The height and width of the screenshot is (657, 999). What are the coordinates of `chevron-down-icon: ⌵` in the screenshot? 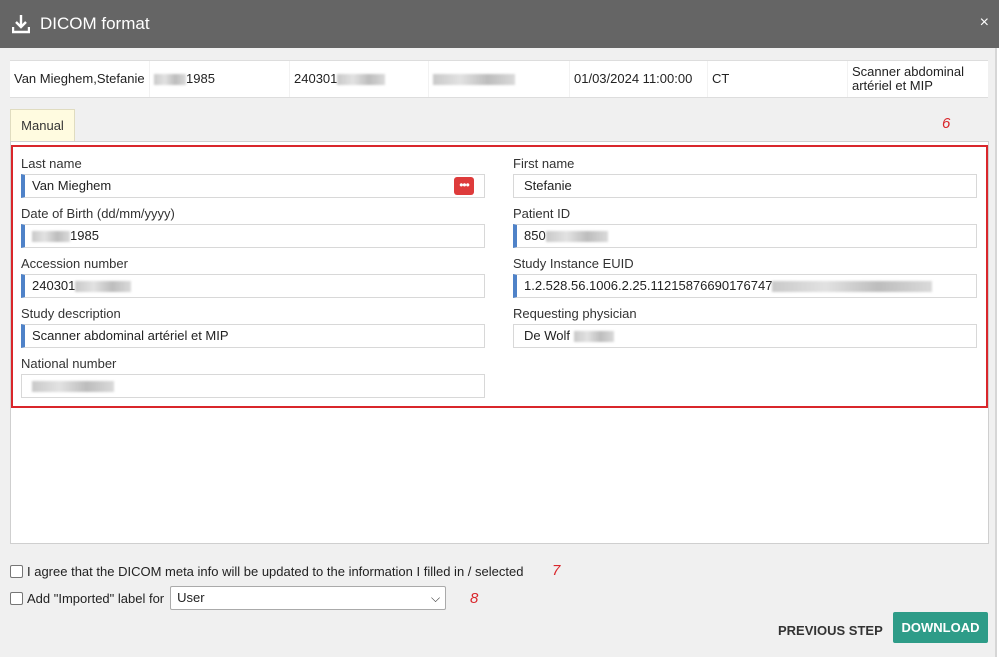 It's located at (436, 598).